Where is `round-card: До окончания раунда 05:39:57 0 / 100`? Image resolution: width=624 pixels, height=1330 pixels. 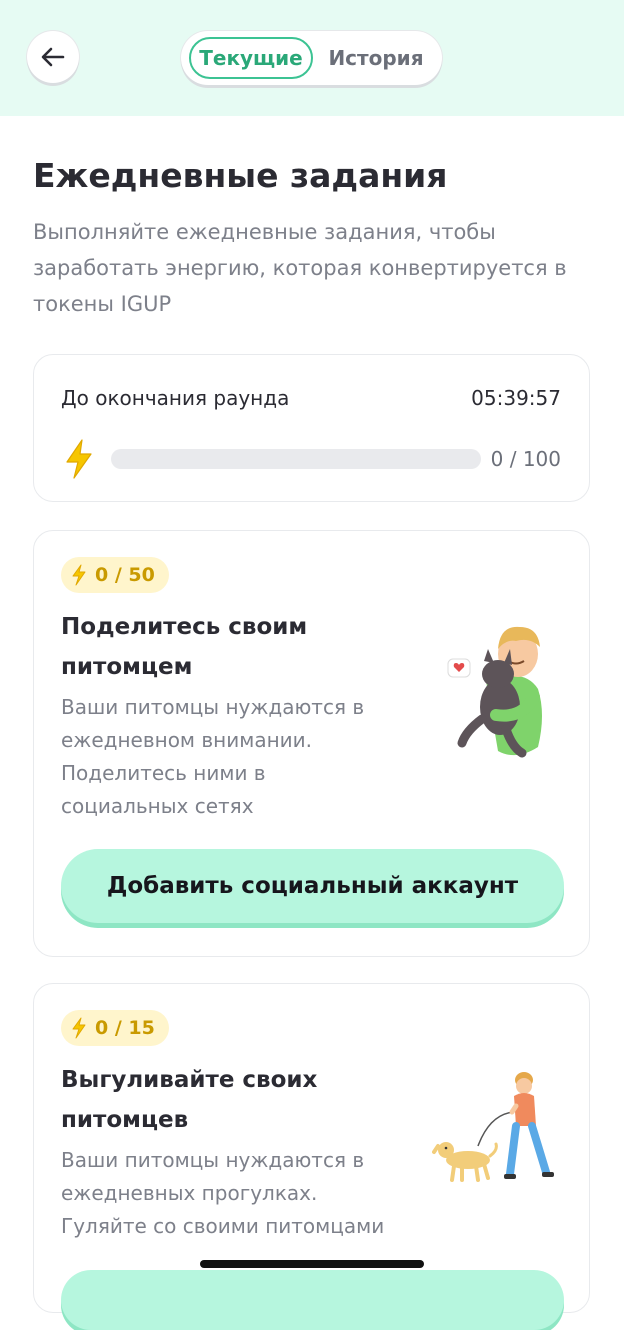
round-card: До окончания раунда 05:39:57 0 / 100 is located at coordinates (311, 428).